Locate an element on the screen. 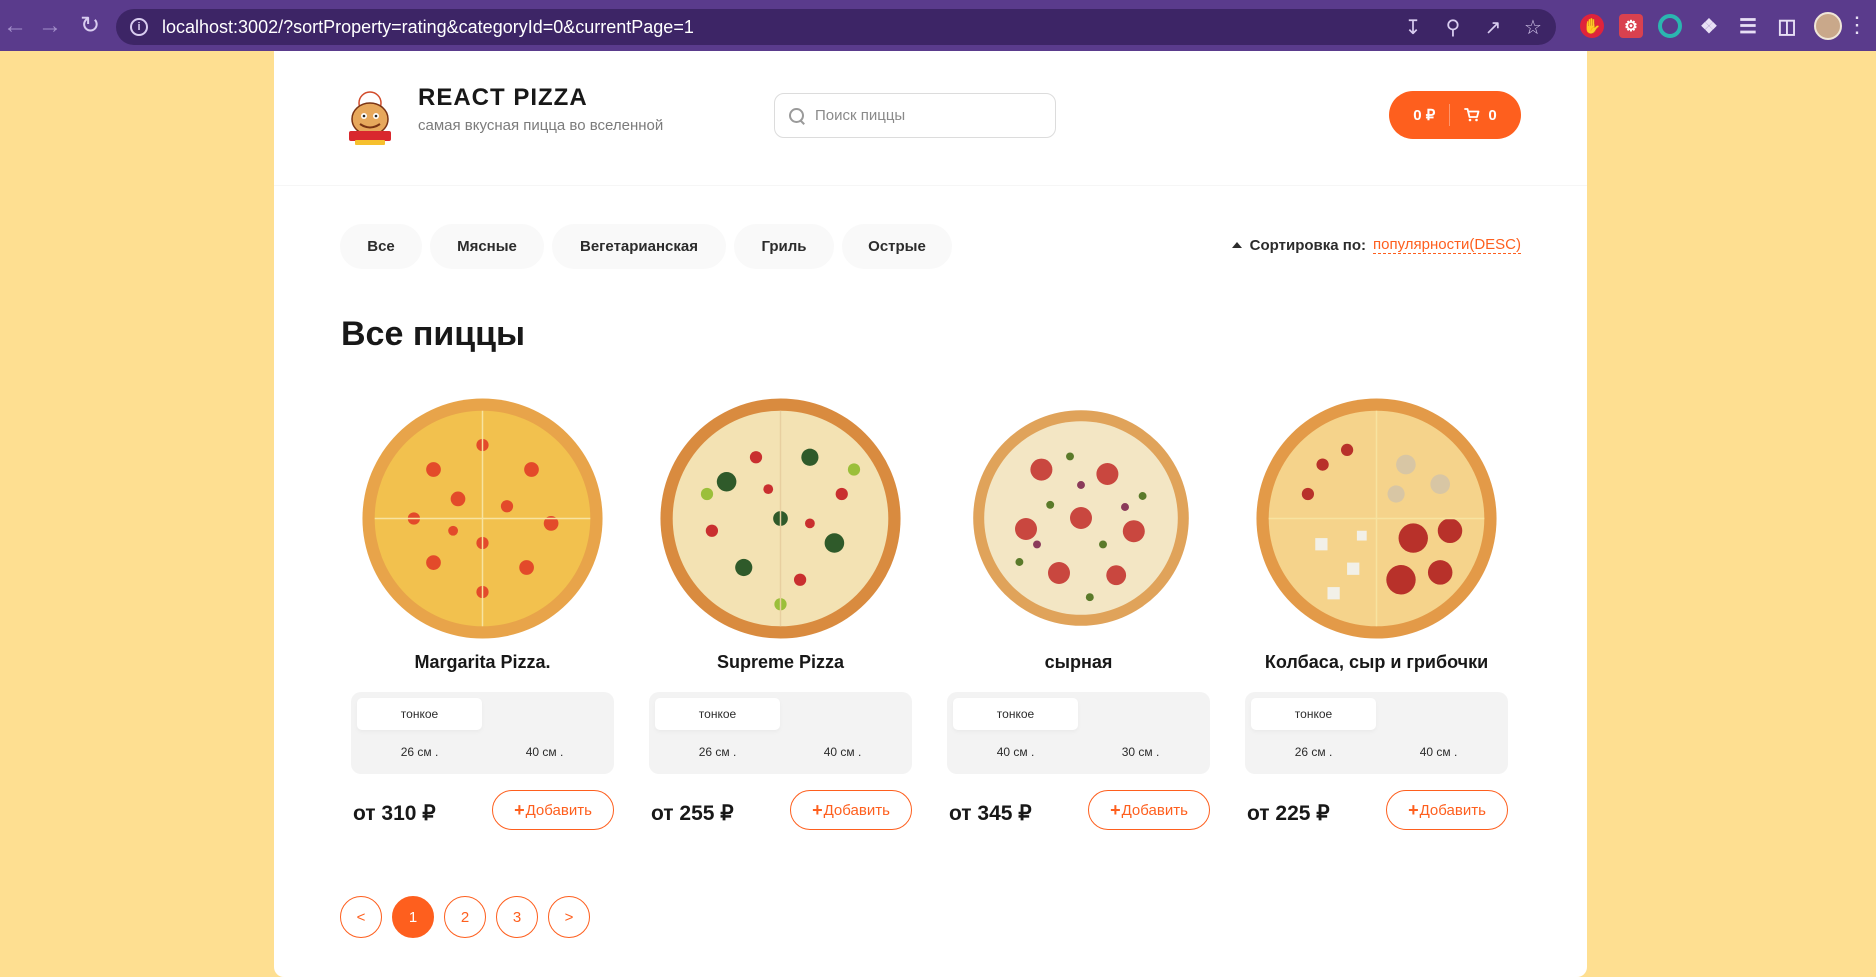  pizzeria-logo-icon is located at coordinates (370, 118).